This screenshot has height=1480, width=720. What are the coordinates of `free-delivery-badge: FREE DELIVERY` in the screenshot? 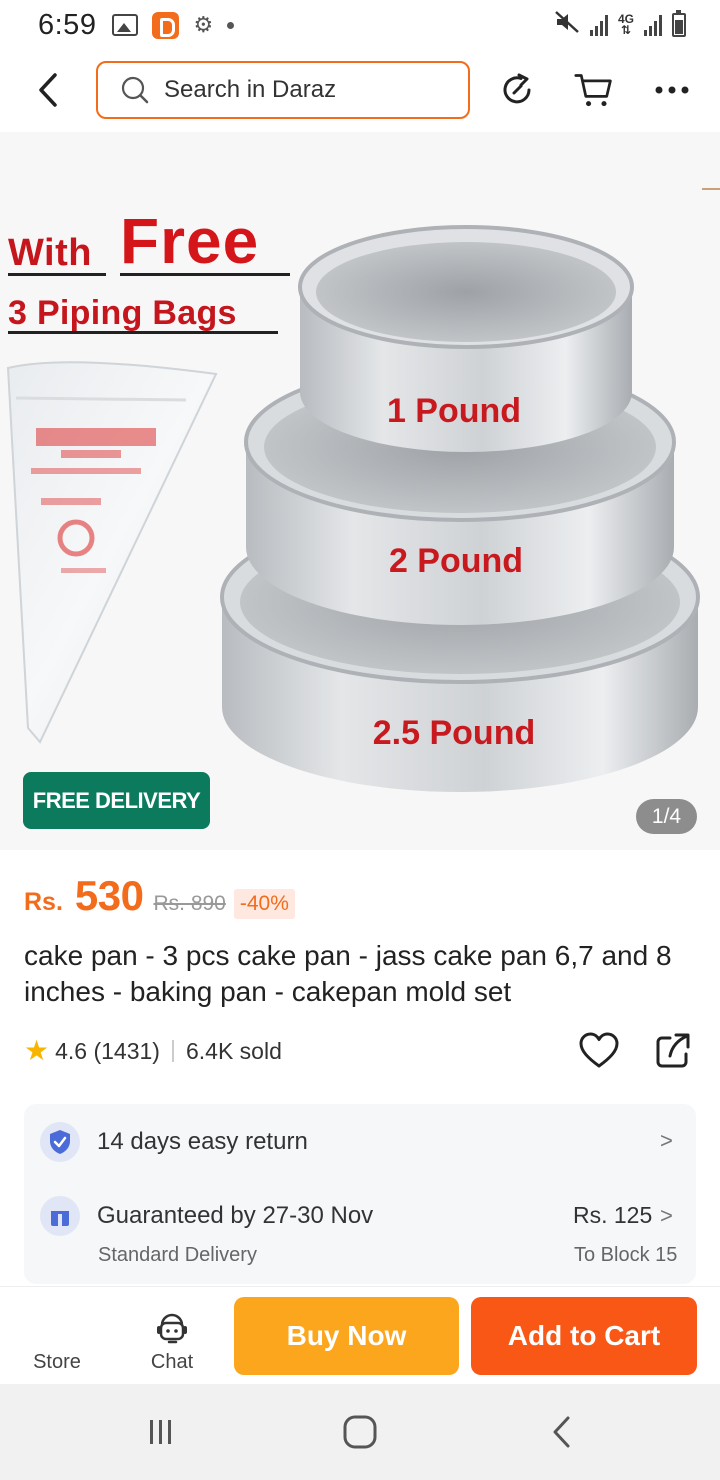 It's located at (116, 800).